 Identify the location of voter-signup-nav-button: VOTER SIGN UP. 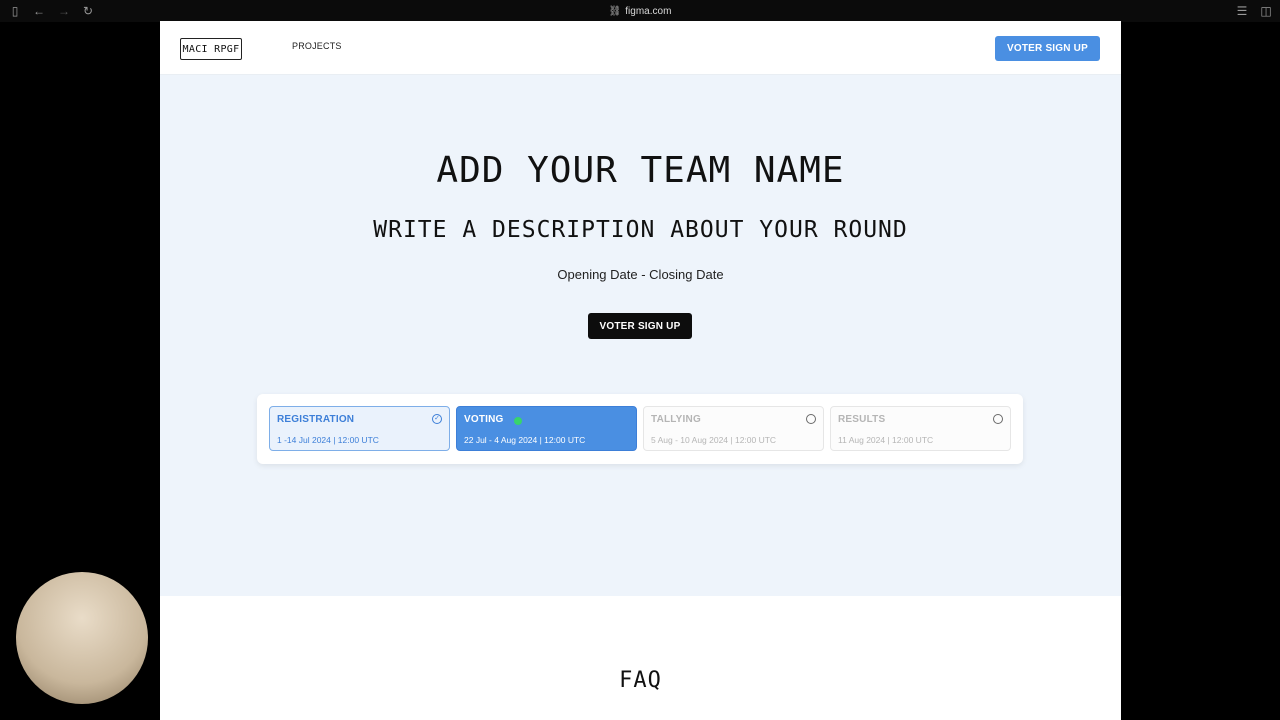
(1047, 48).